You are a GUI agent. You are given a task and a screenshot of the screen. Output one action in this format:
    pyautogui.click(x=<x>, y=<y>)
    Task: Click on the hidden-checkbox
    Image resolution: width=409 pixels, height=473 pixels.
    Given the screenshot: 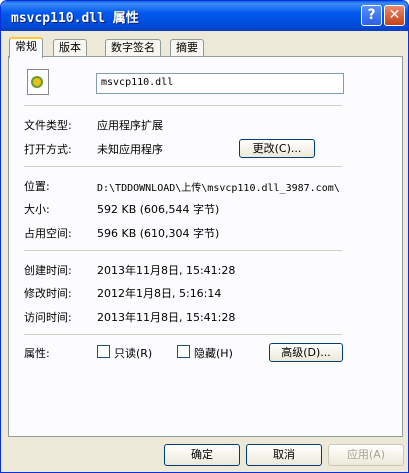 What is the action you would take?
    pyautogui.click(x=183, y=351)
    